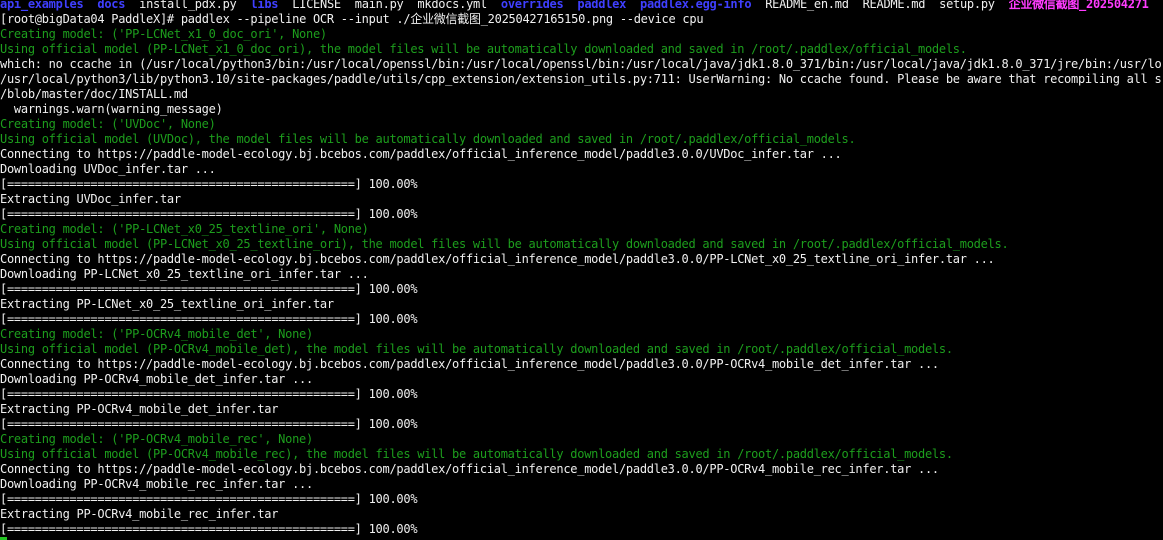 The width and height of the screenshot is (1163, 540). I want to click on install-doc-path-text: /blob/master/doc/INSTALL.md, so click(94, 94).